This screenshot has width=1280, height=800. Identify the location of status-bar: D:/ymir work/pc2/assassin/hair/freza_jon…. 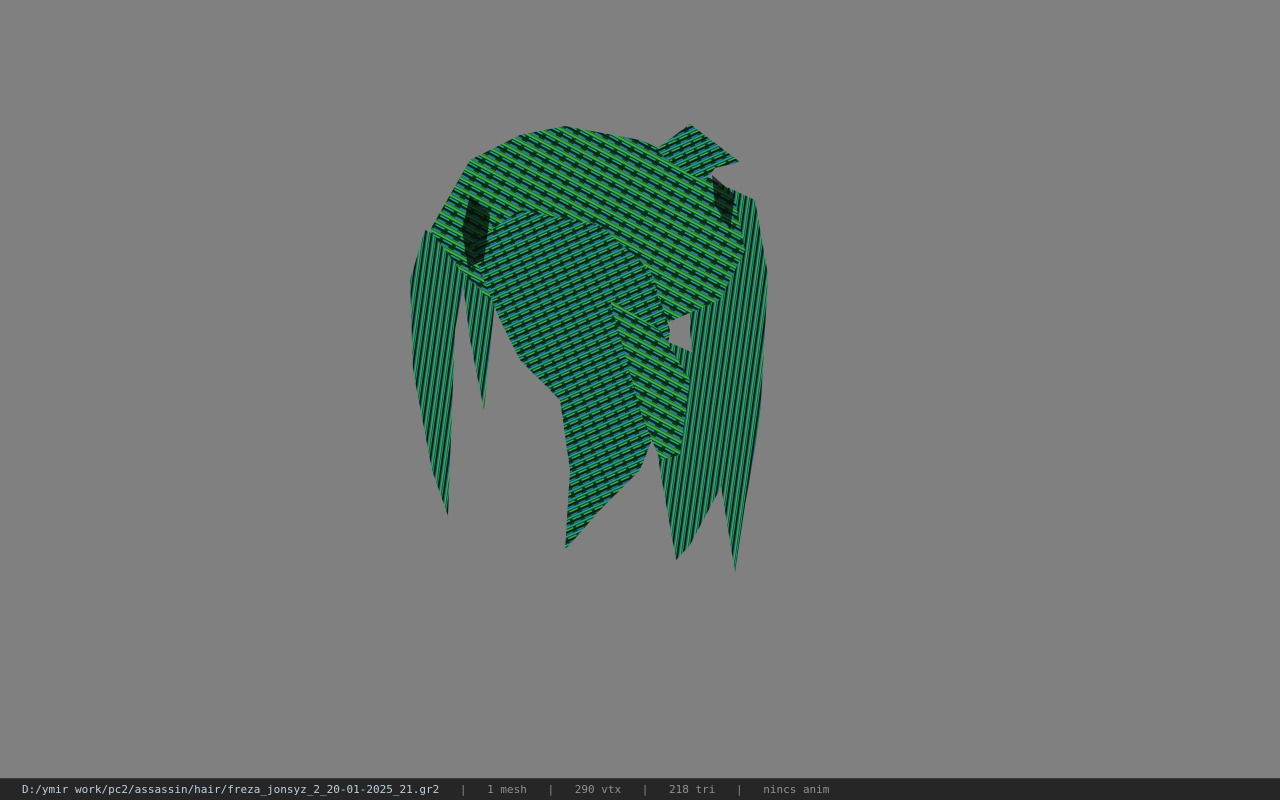
(640, 789).